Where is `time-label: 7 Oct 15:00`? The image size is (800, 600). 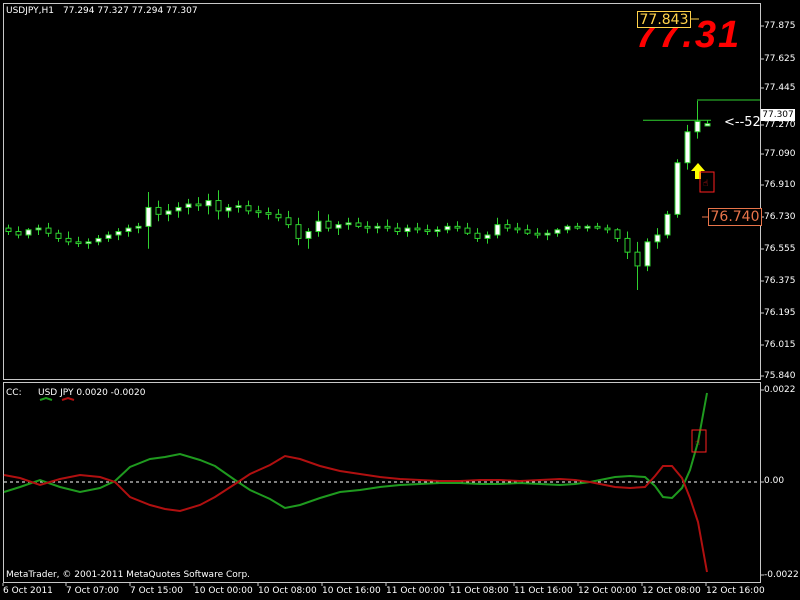
time-label: 7 Oct 15:00 is located at coordinates (156, 591).